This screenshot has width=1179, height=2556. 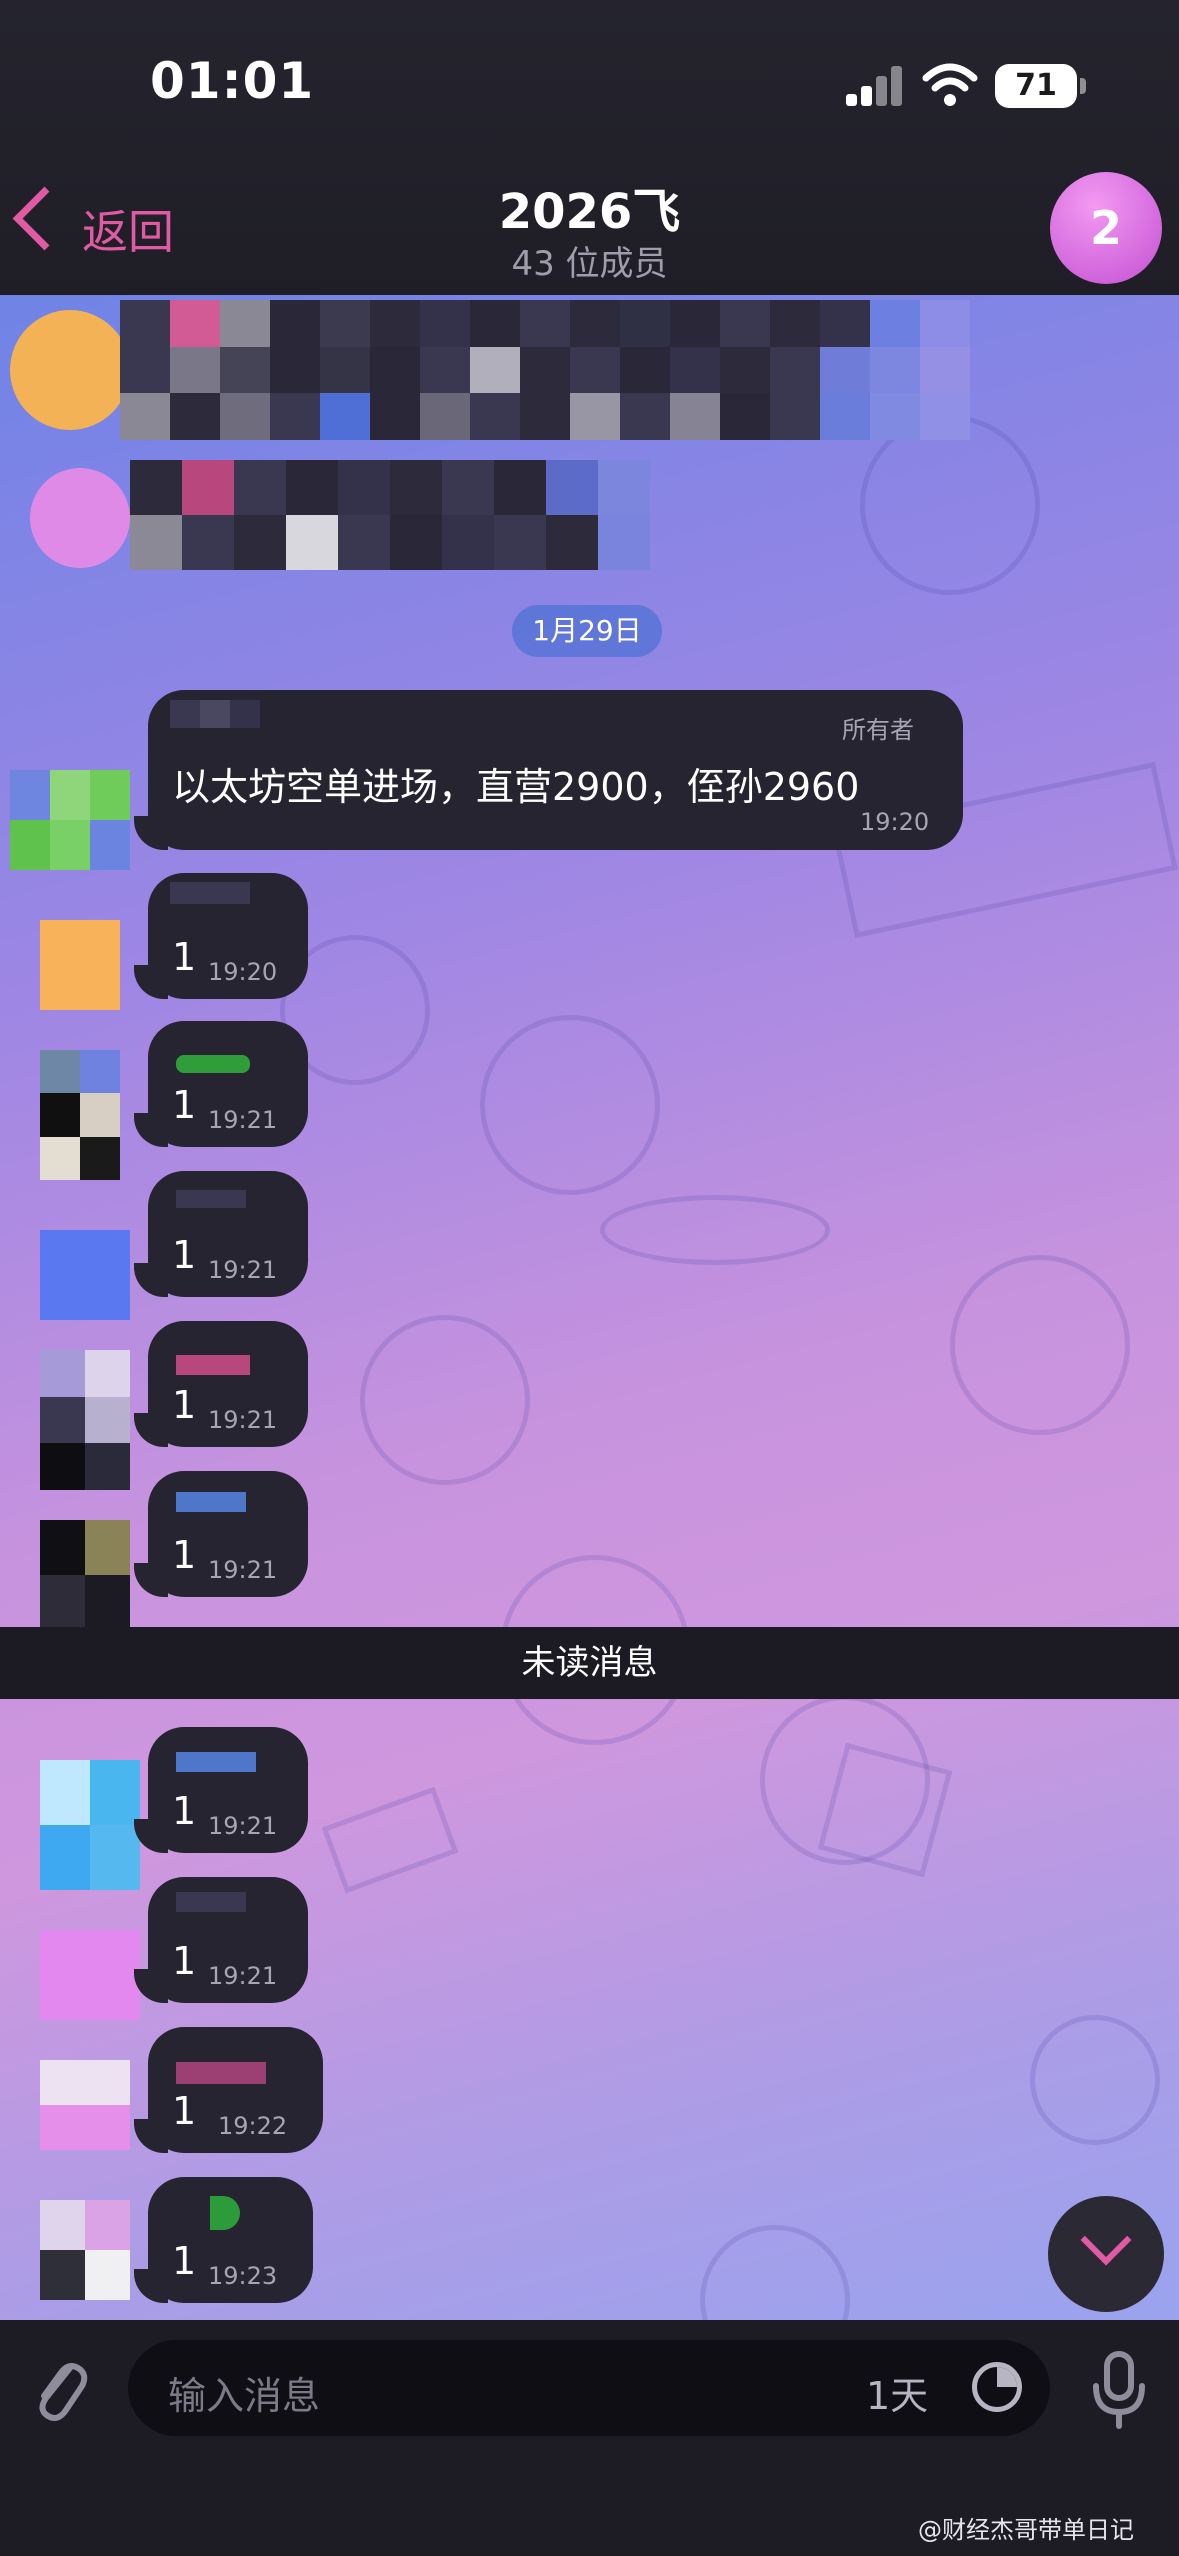 I want to click on battery-nub, so click(x=1083, y=86).